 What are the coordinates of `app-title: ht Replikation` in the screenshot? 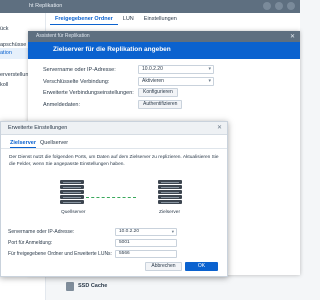 It's located at (46, 6).